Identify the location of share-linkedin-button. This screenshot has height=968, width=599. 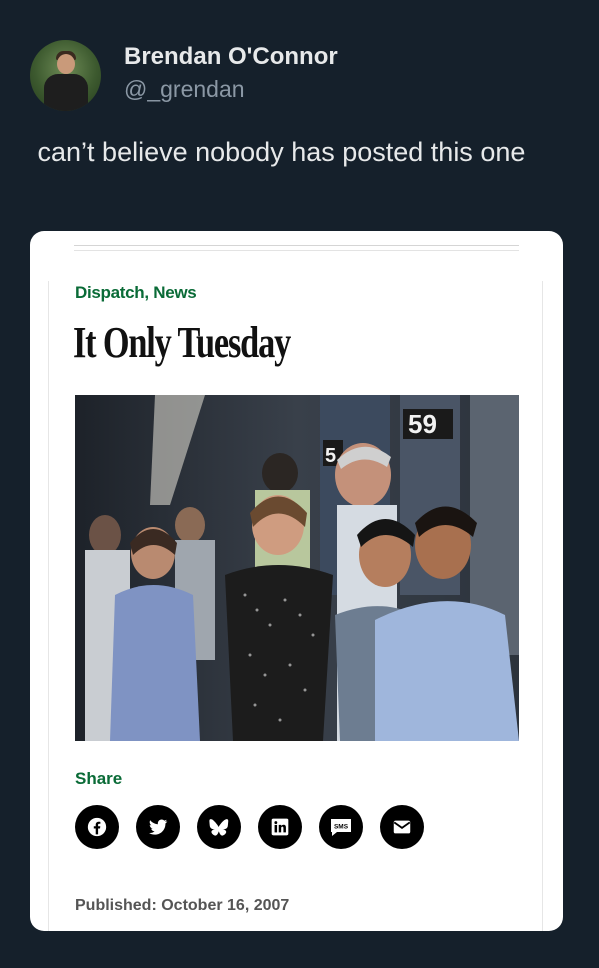
(280, 827).